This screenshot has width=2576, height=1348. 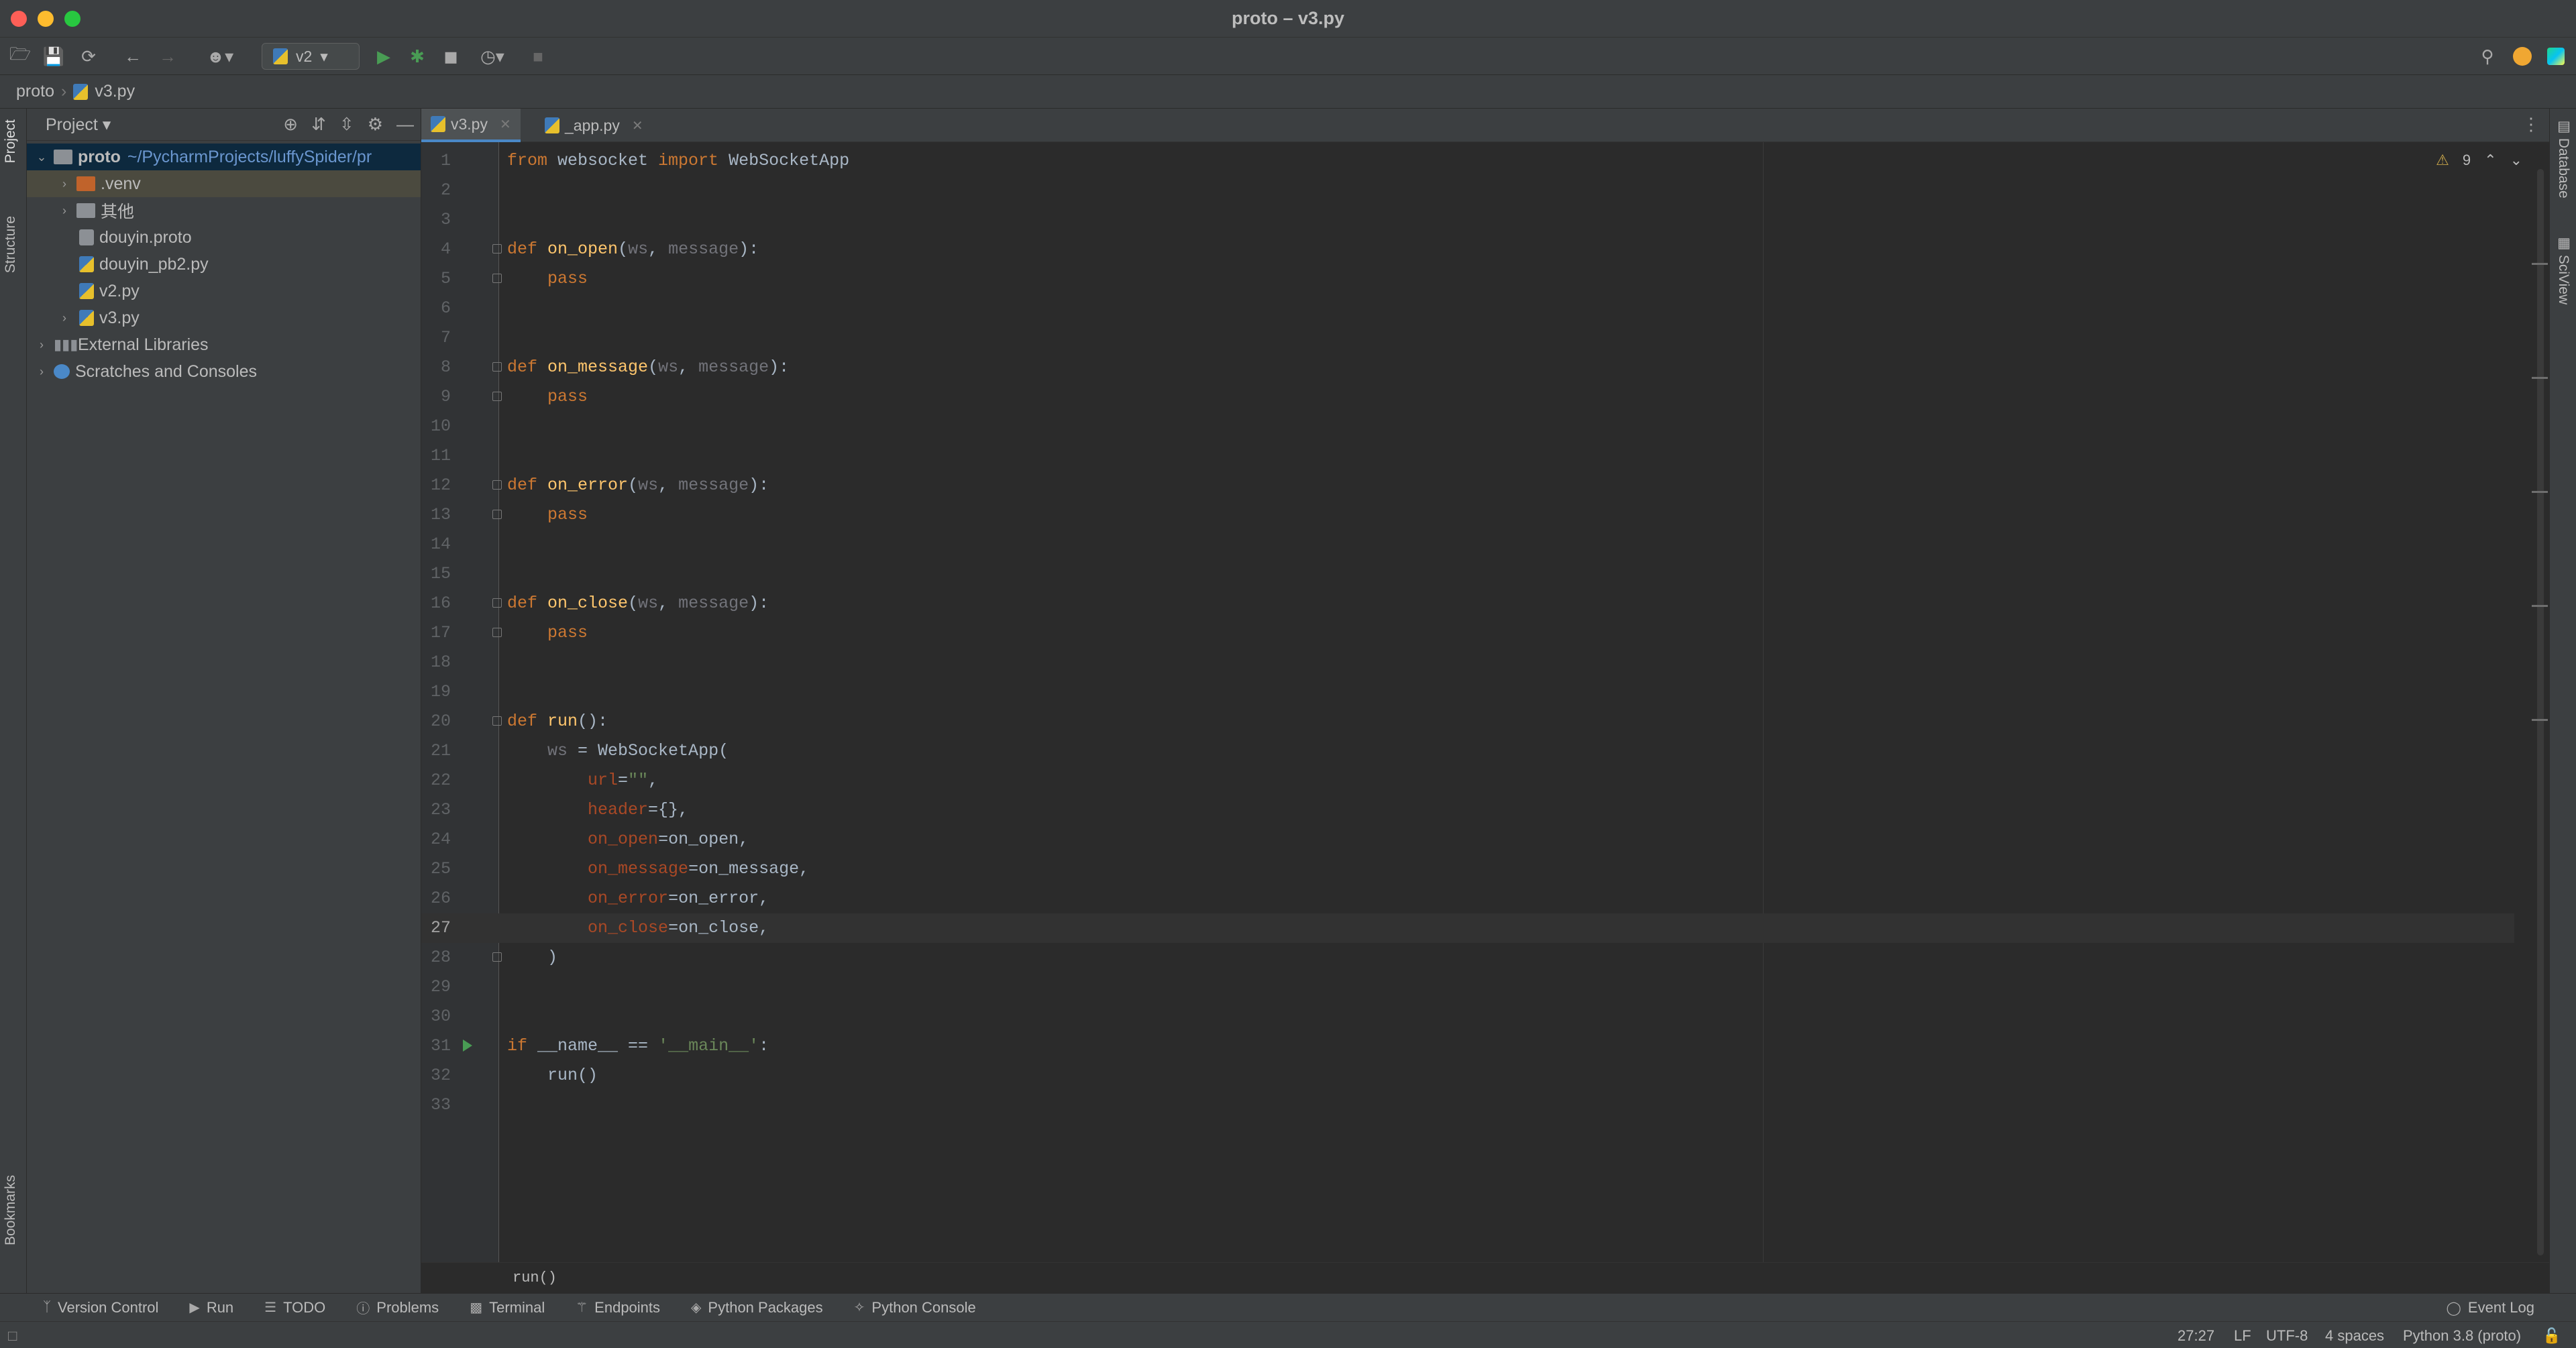 What do you see at coordinates (594, 125) in the screenshot?
I see `tab-app: _app.py ✕` at bounding box center [594, 125].